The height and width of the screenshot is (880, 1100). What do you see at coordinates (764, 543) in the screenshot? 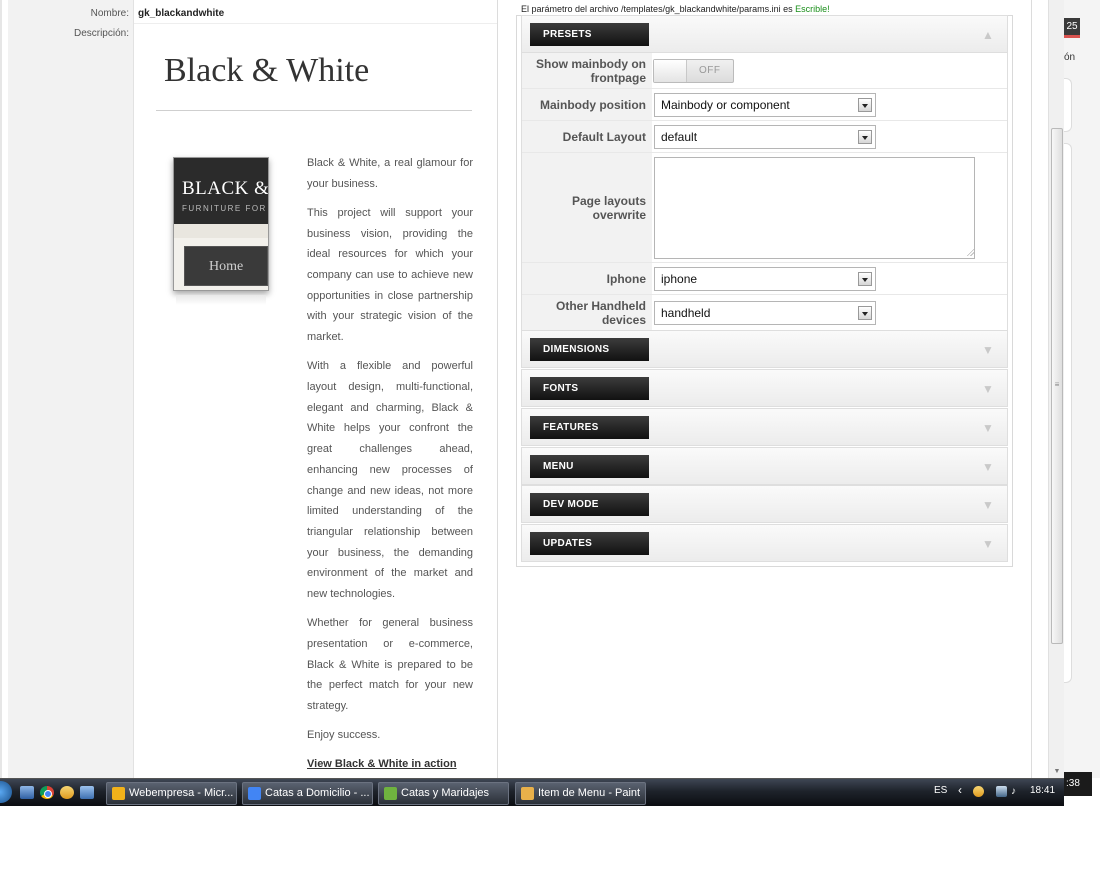
I see `section-updates-header: UPDATES ▼` at bounding box center [764, 543].